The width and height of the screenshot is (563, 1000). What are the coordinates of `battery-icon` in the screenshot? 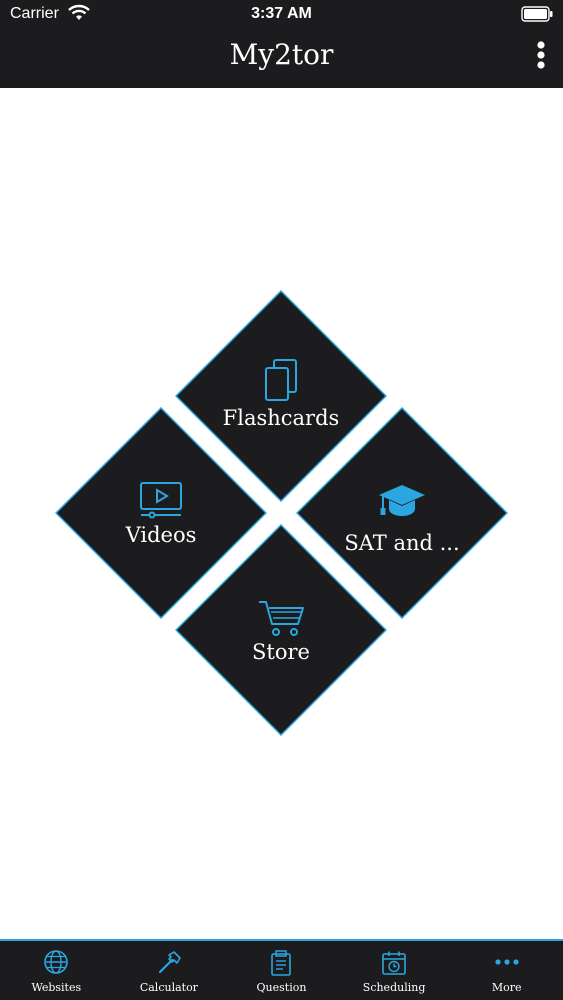 It's located at (537, 14).